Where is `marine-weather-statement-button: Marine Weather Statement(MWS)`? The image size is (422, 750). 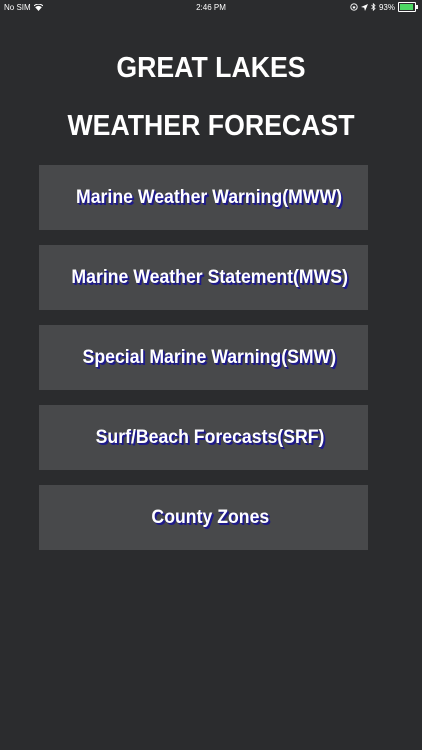 marine-weather-statement-button: Marine Weather Statement(MWS) is located at coordinates (203, 277).